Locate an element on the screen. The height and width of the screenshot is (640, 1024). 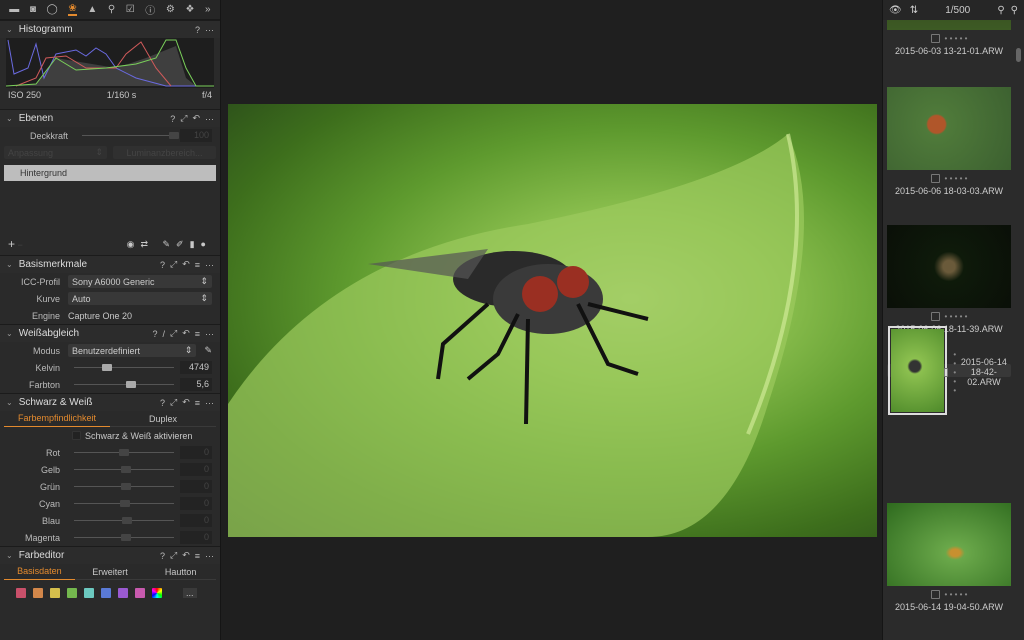
layer-tools: ◉⇄ ✎✐▮● is located at coordinates (169, 244).